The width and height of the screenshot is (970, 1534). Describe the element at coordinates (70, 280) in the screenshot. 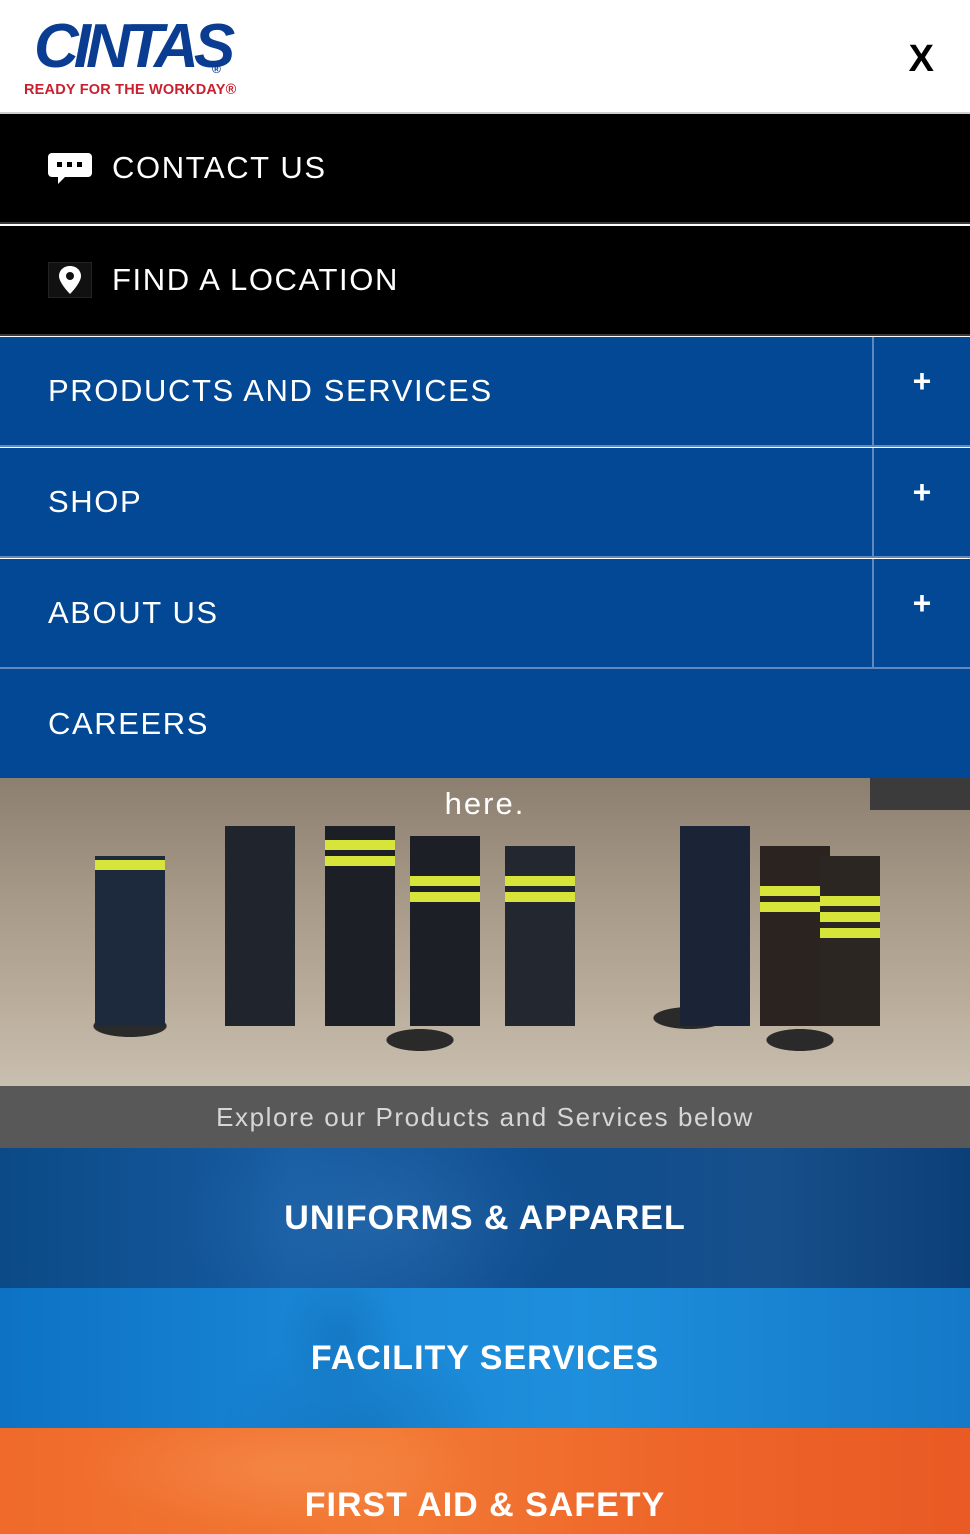

I see `map-pin-icon` at that location.